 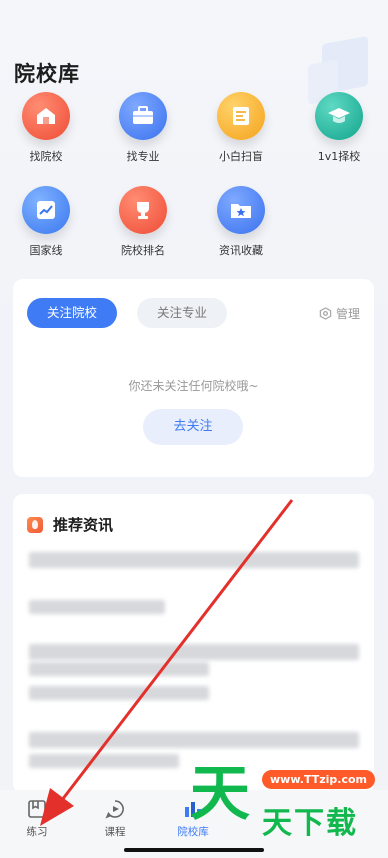 I want to click on flame-icon, so click(x=35, y=524).